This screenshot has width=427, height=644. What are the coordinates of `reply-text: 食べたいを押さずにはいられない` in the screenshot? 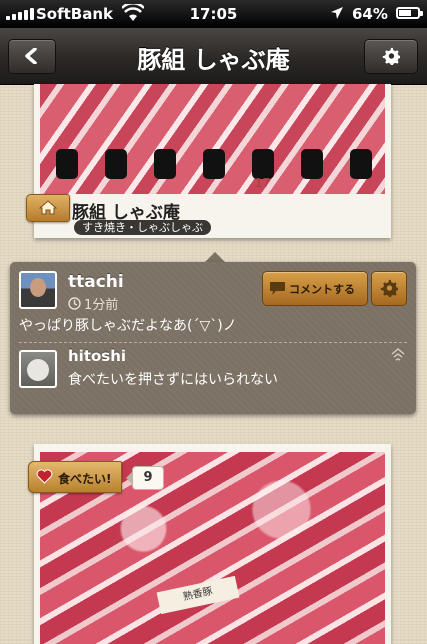 It's located at (173, 380).